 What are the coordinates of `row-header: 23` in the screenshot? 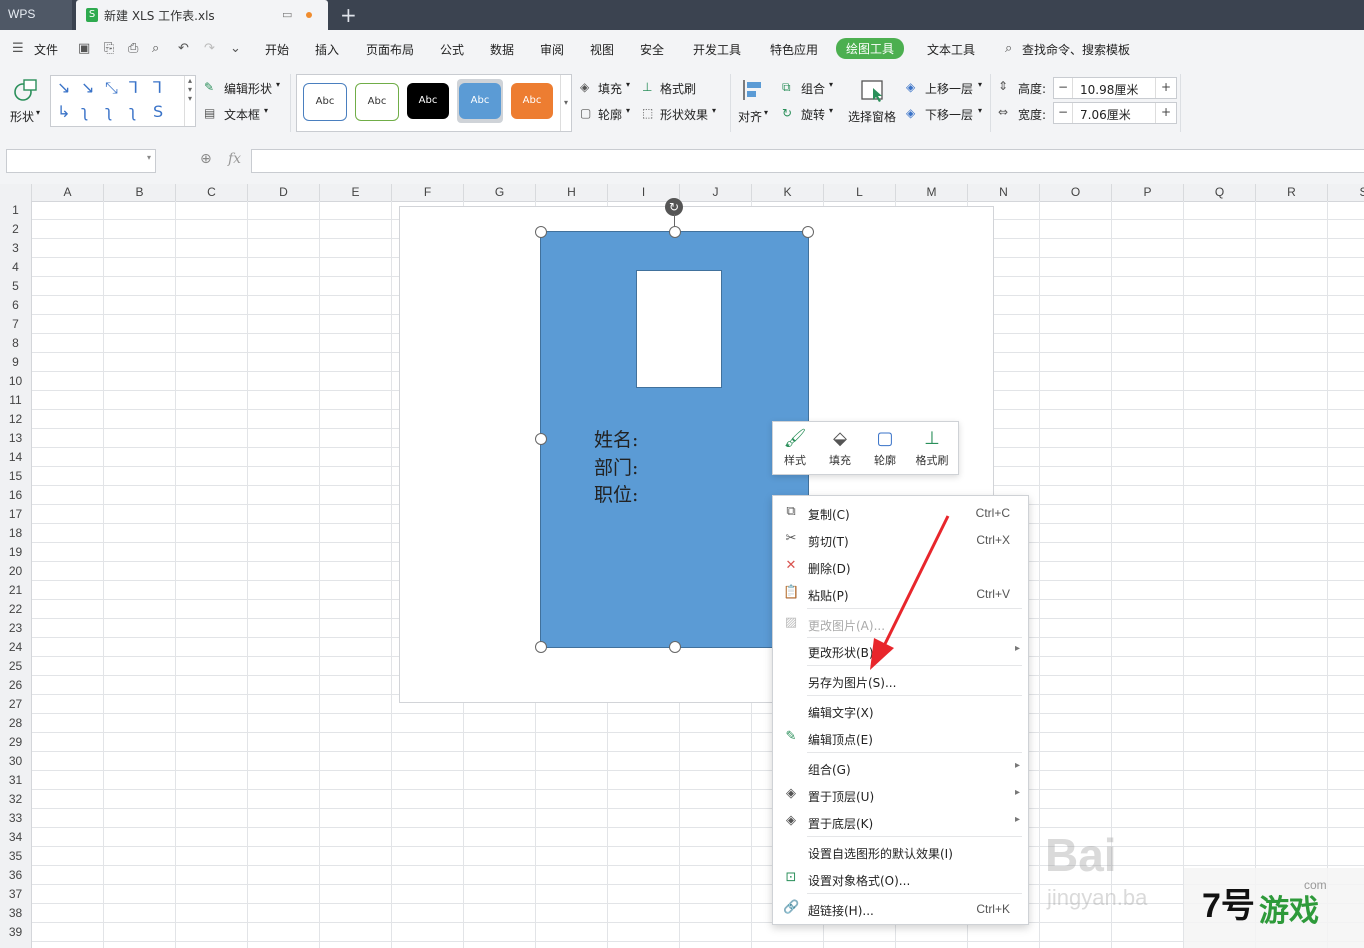 It's located at (15, 628).